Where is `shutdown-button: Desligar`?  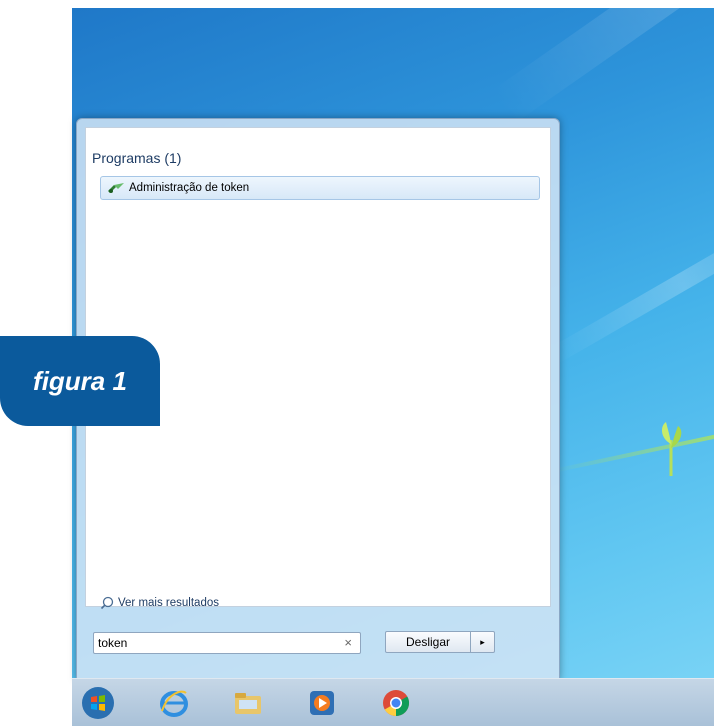
shutdown-button: Desligar is located at coordinates (428, 642).